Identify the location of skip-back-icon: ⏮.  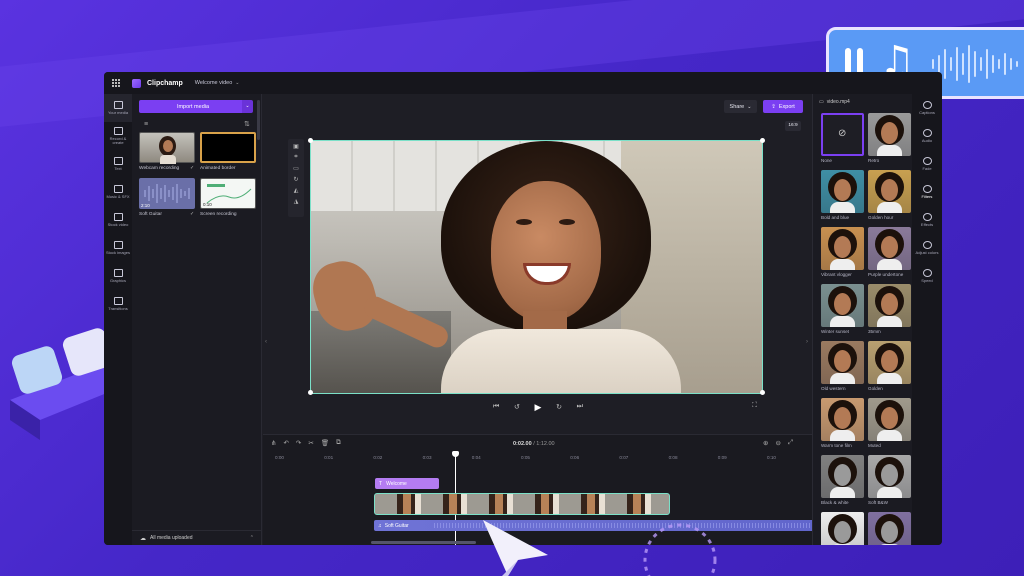
(496, 407).